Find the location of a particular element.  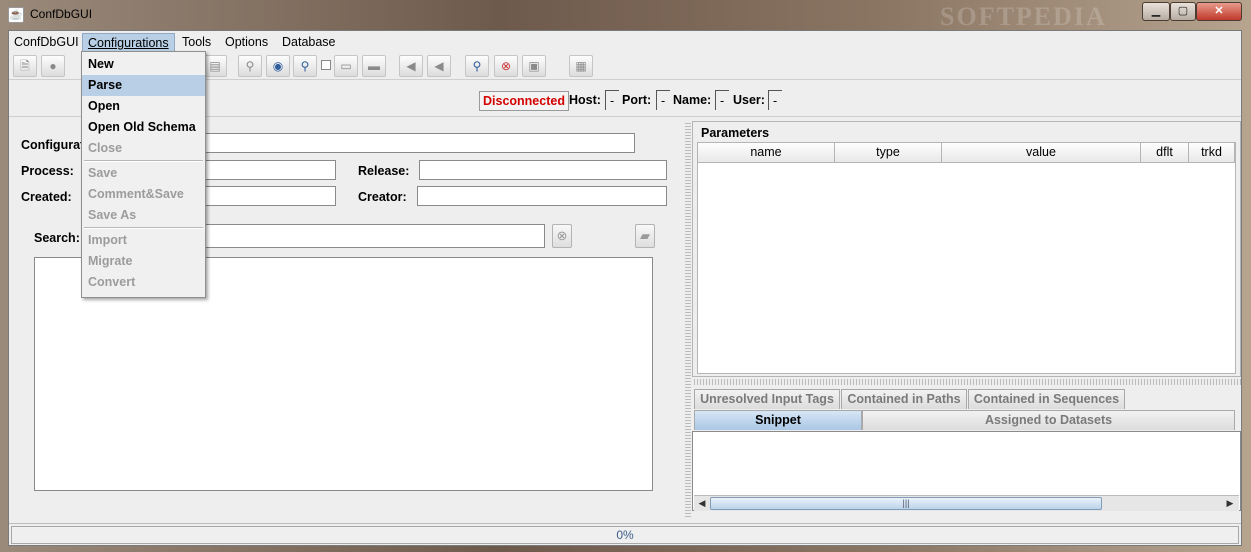

menu-item-open-old-schema: Open Old Schema is located at coordinates (143, 127).